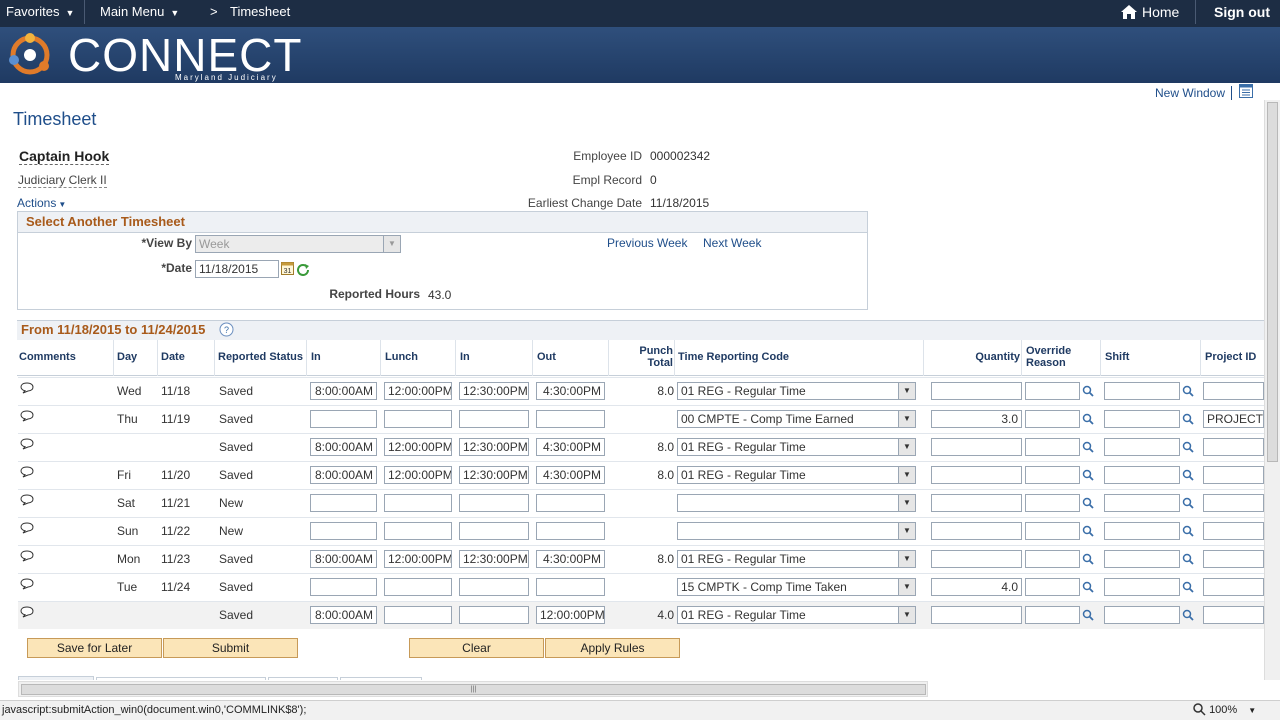  I want to click on in-time-input, so click(343, 587).